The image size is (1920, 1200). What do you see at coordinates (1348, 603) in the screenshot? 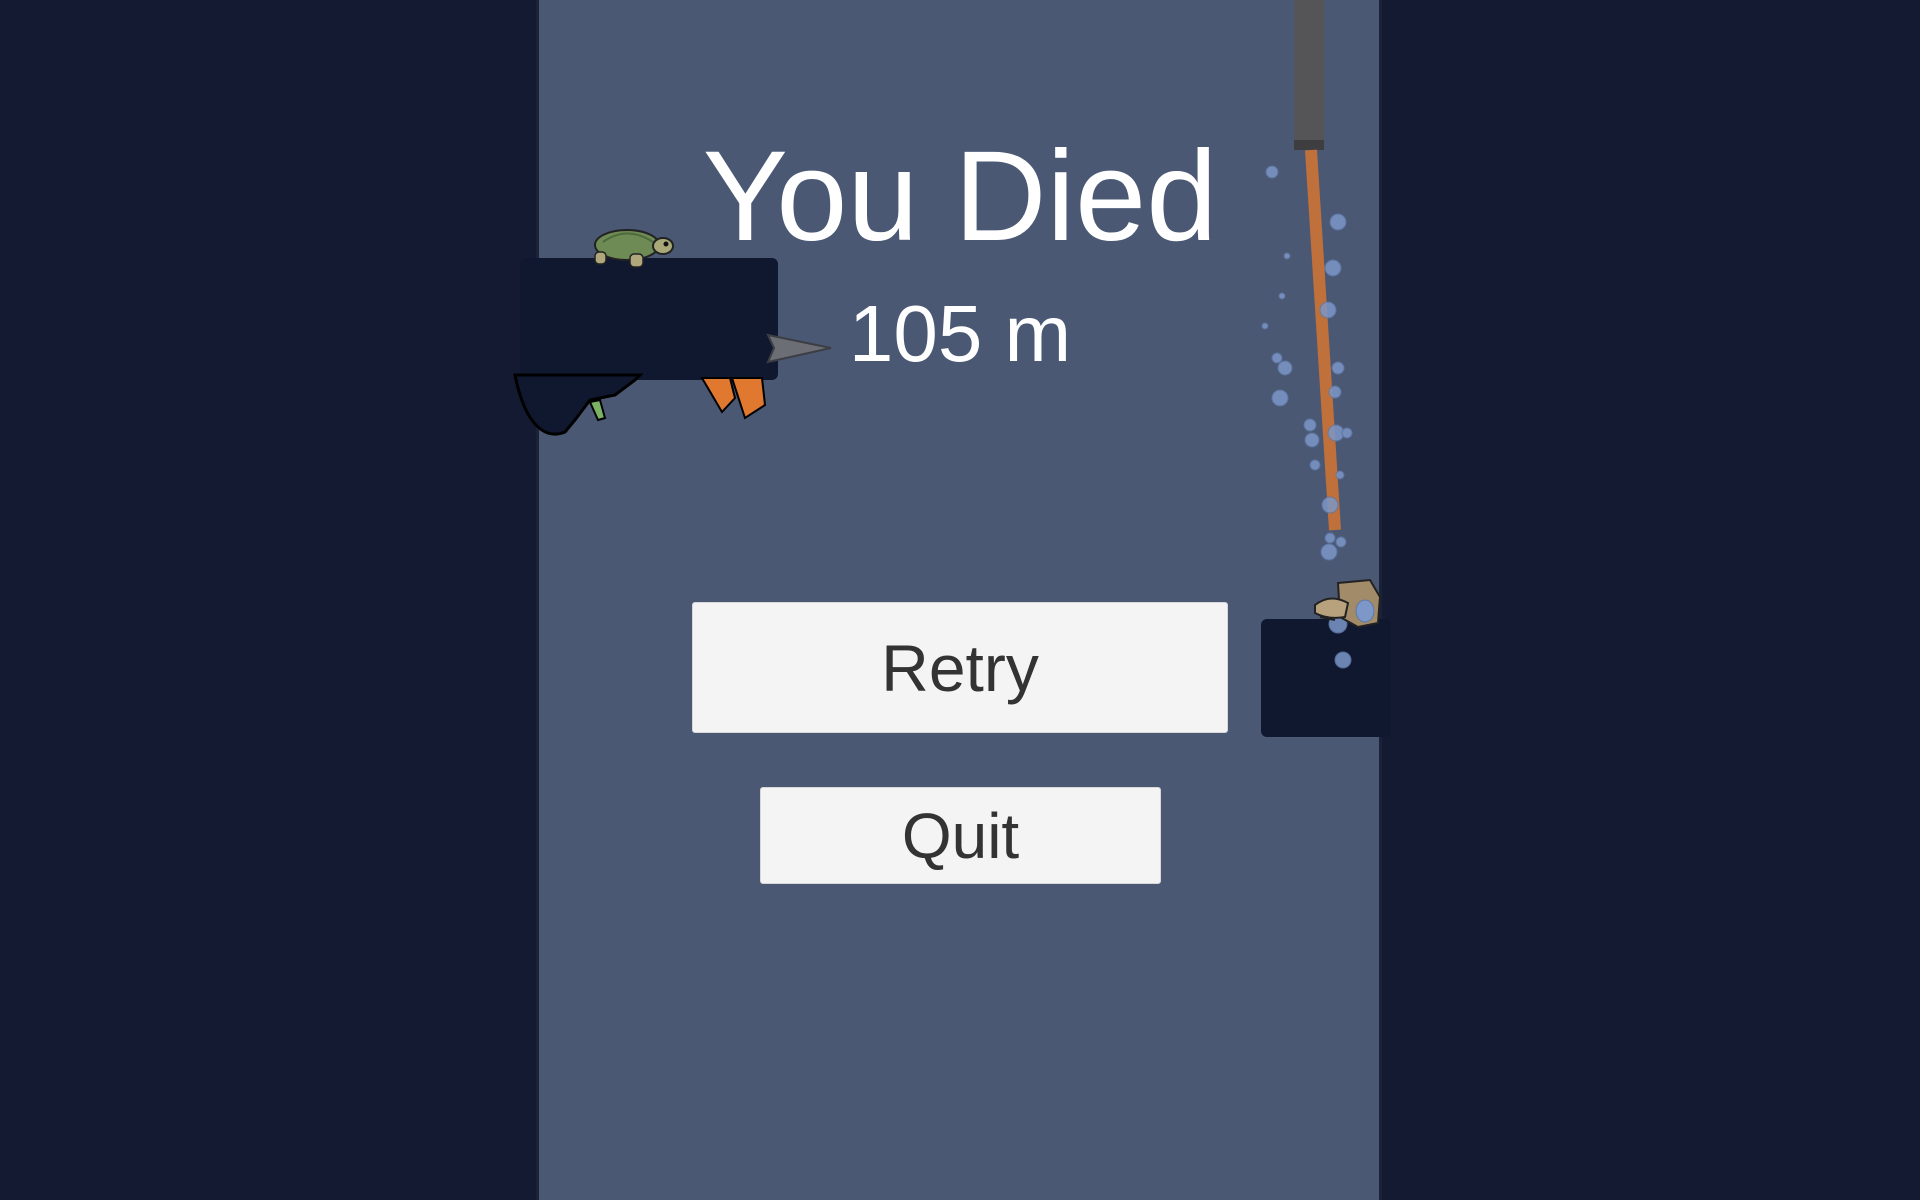
I see `crab-icon` at bounding box center [1348, 603].